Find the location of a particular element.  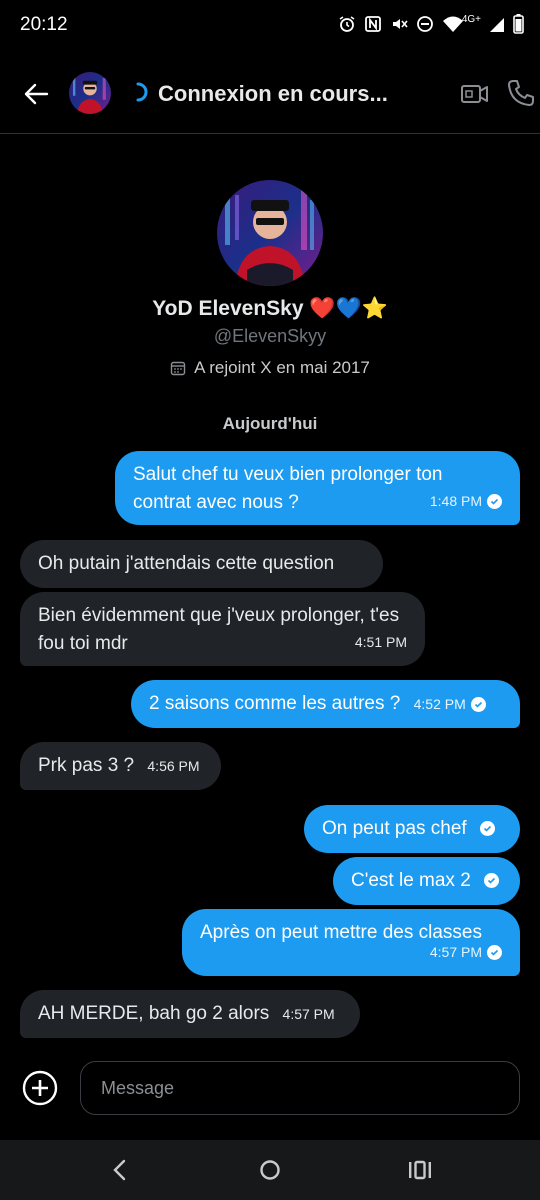

message-bubble: Prk pas 3 ? 4:56 PM is located at coordinates (120, 766).